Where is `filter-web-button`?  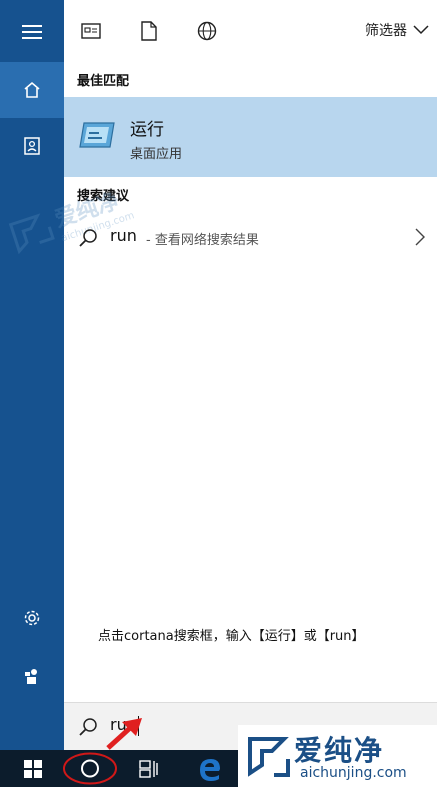 filter-web-button is located at coordinates (207, 31).